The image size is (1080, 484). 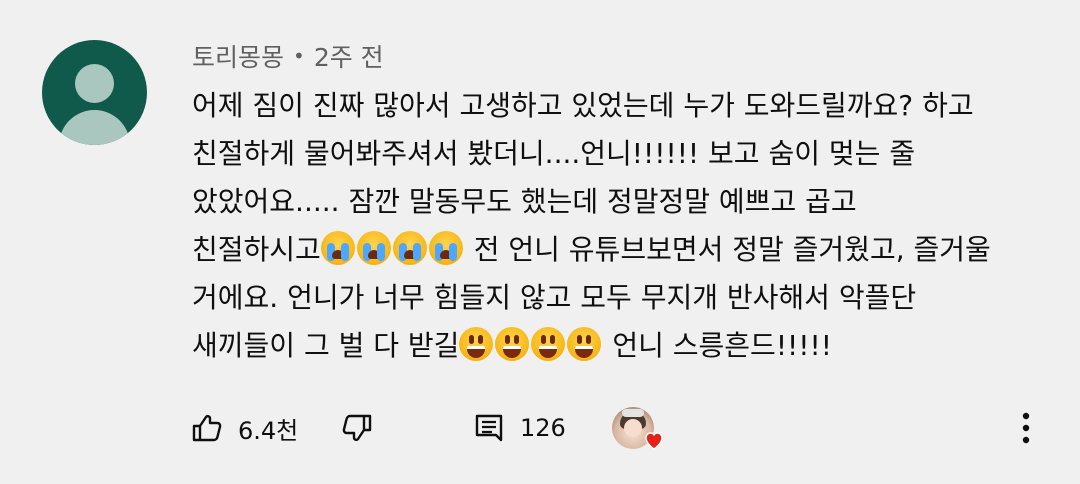 What do you see at coordinates (268, 430) in the screenshot?
I see `like-count: 6.4천` at bounding box center [268, 430].